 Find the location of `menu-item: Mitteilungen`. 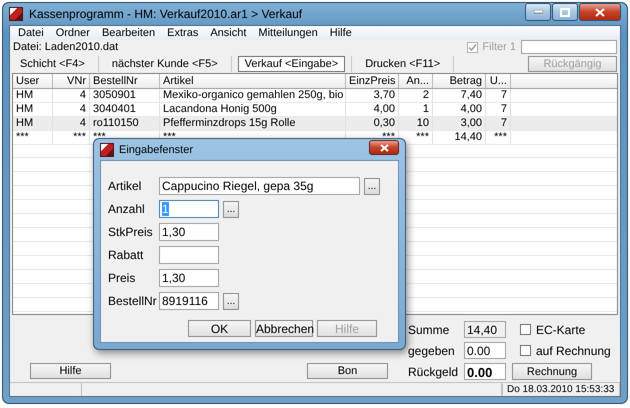

menu-item: Mitteilungen is located at coordinates (288, 33).